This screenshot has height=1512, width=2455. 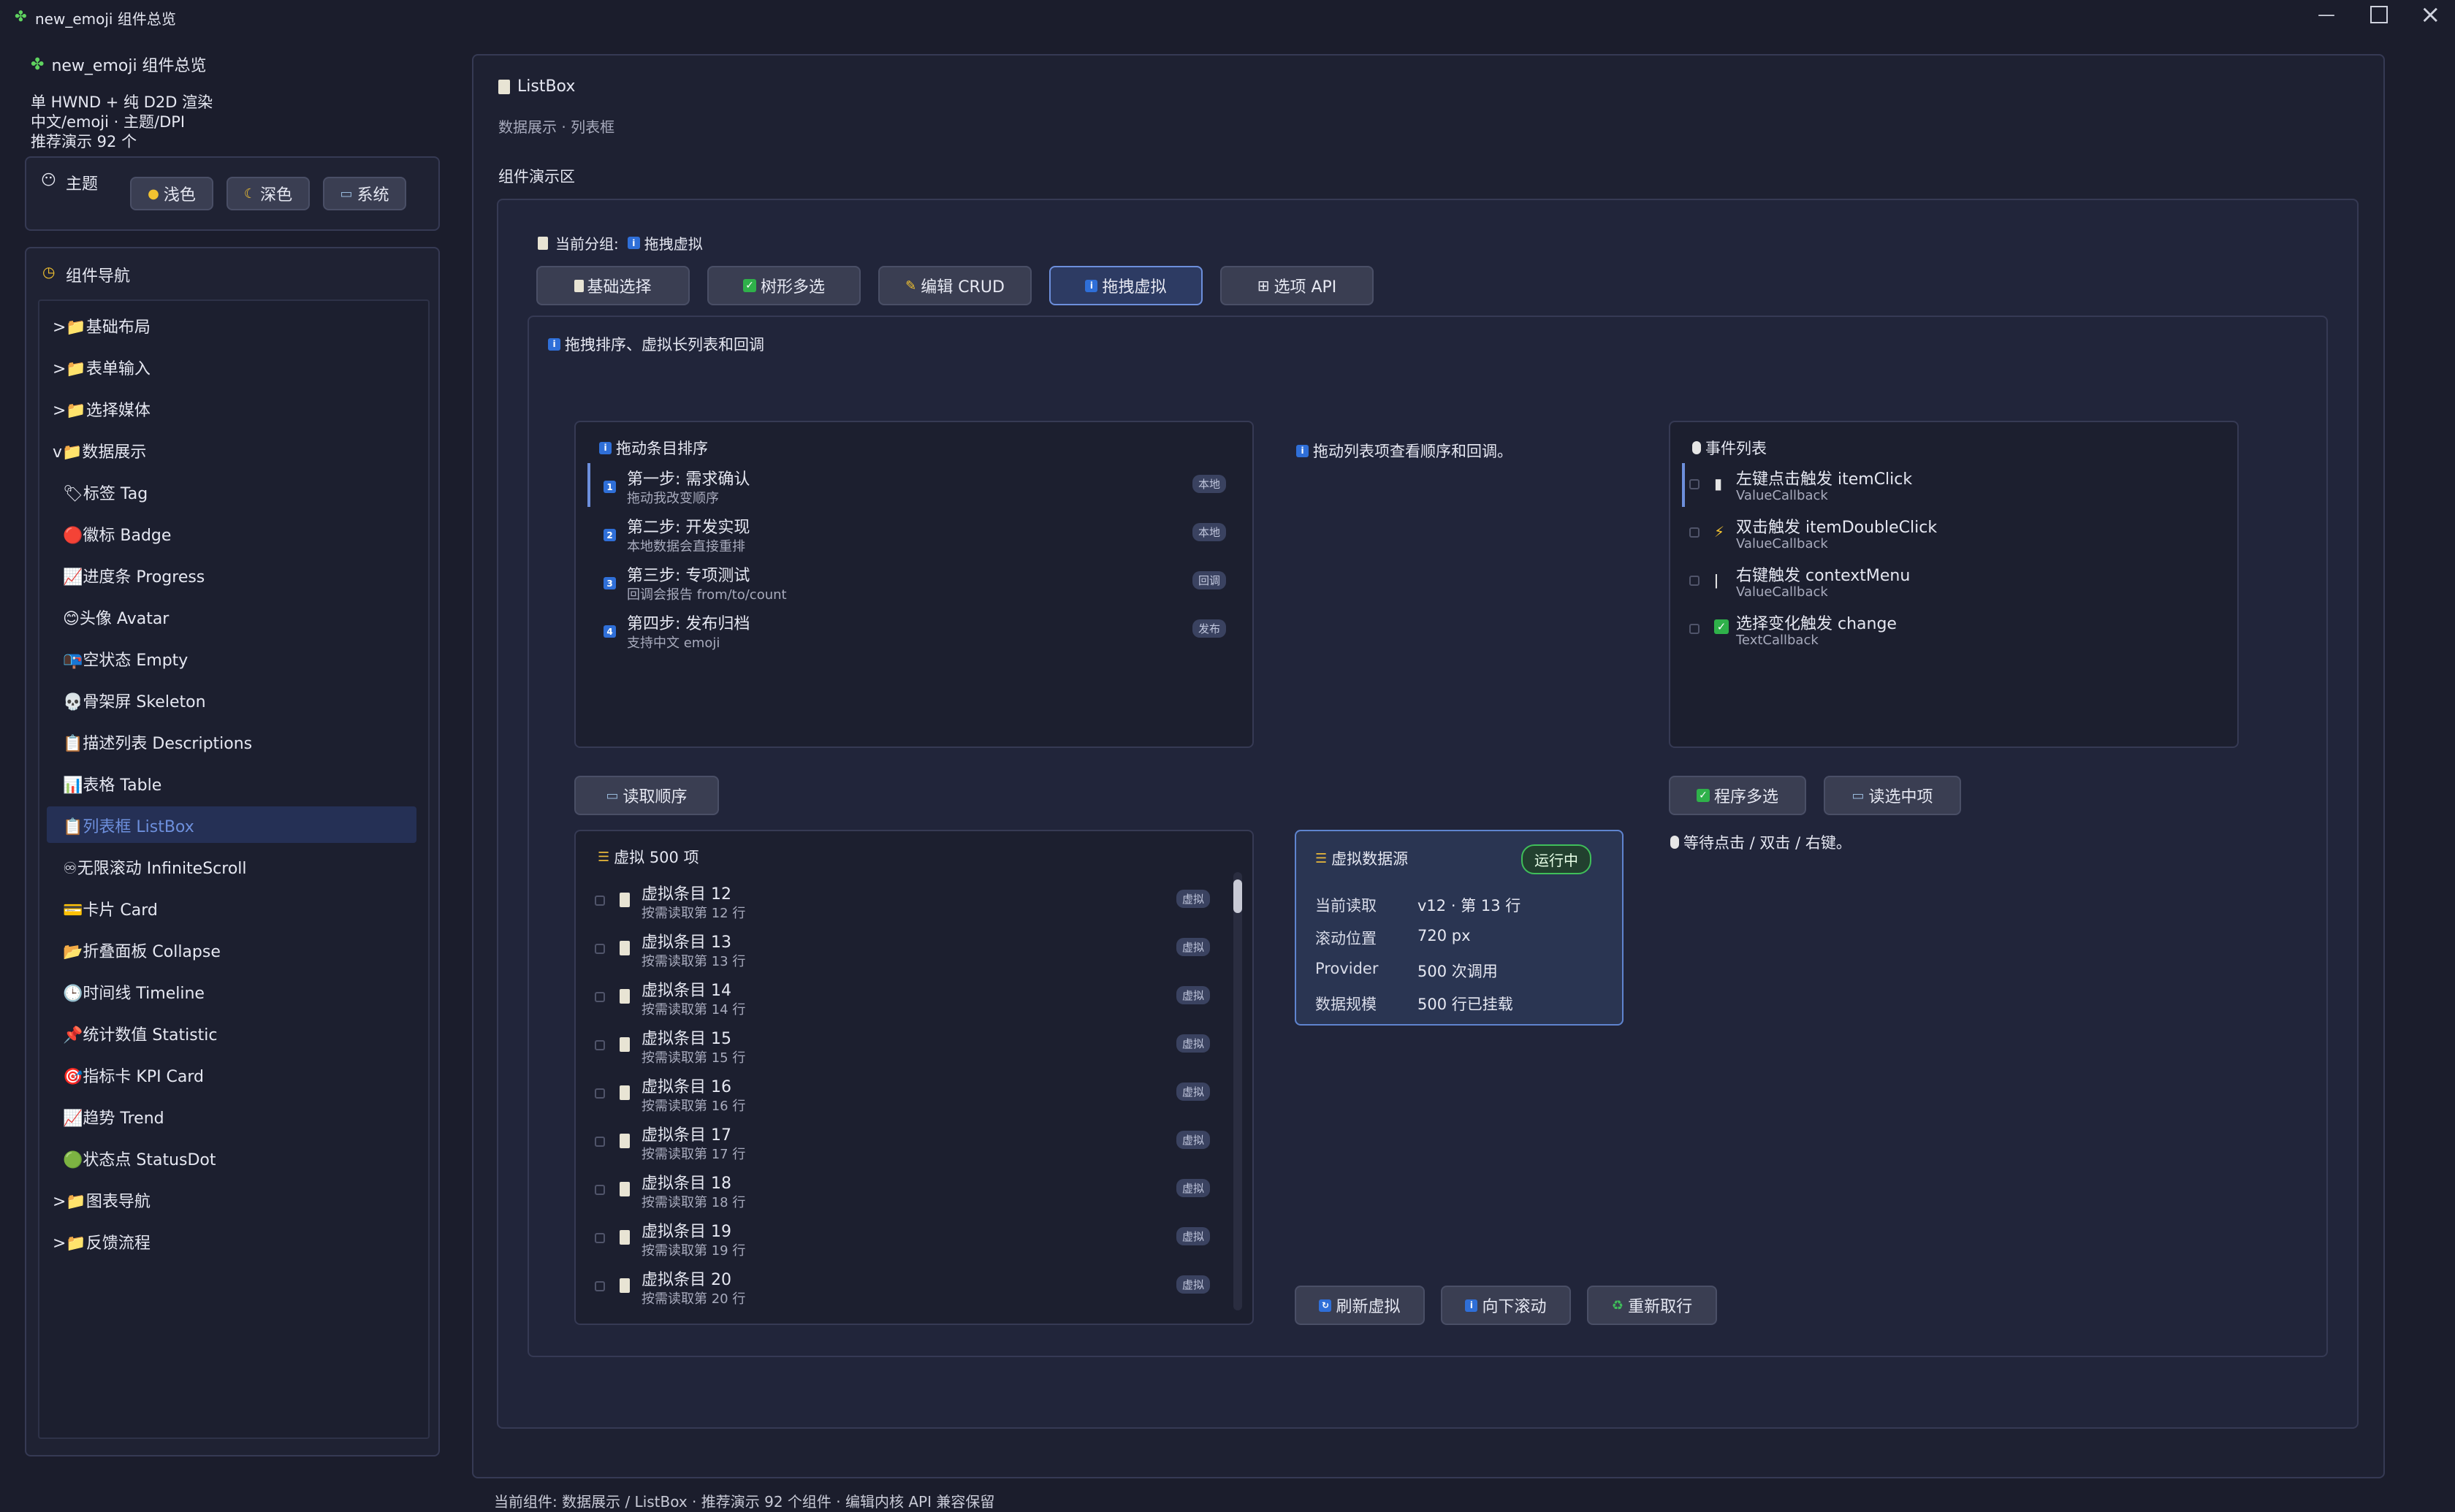 I want to click on virtual-row-desc: 按需读取第 15 行, so click(x=694, y=1058).